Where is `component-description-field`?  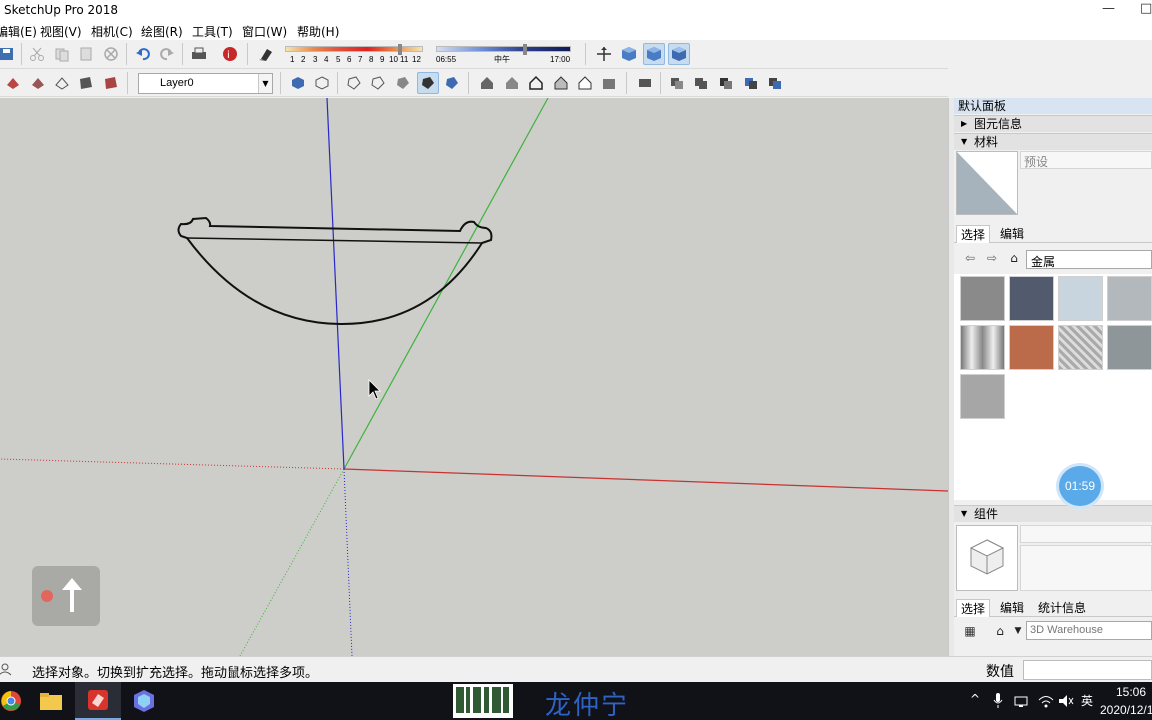 component-description-field is located at coordinates (1086, 568).